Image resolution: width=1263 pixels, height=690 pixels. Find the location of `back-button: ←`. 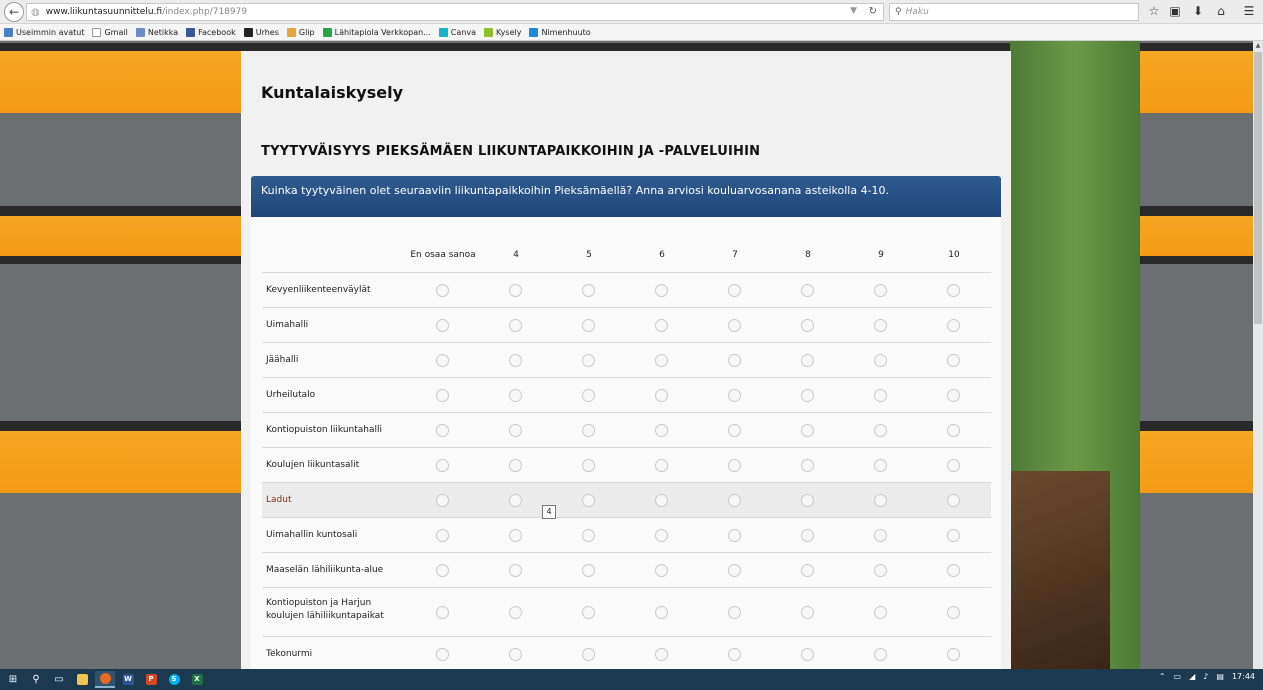

back-button: ← is located at coordinates (14, 11).